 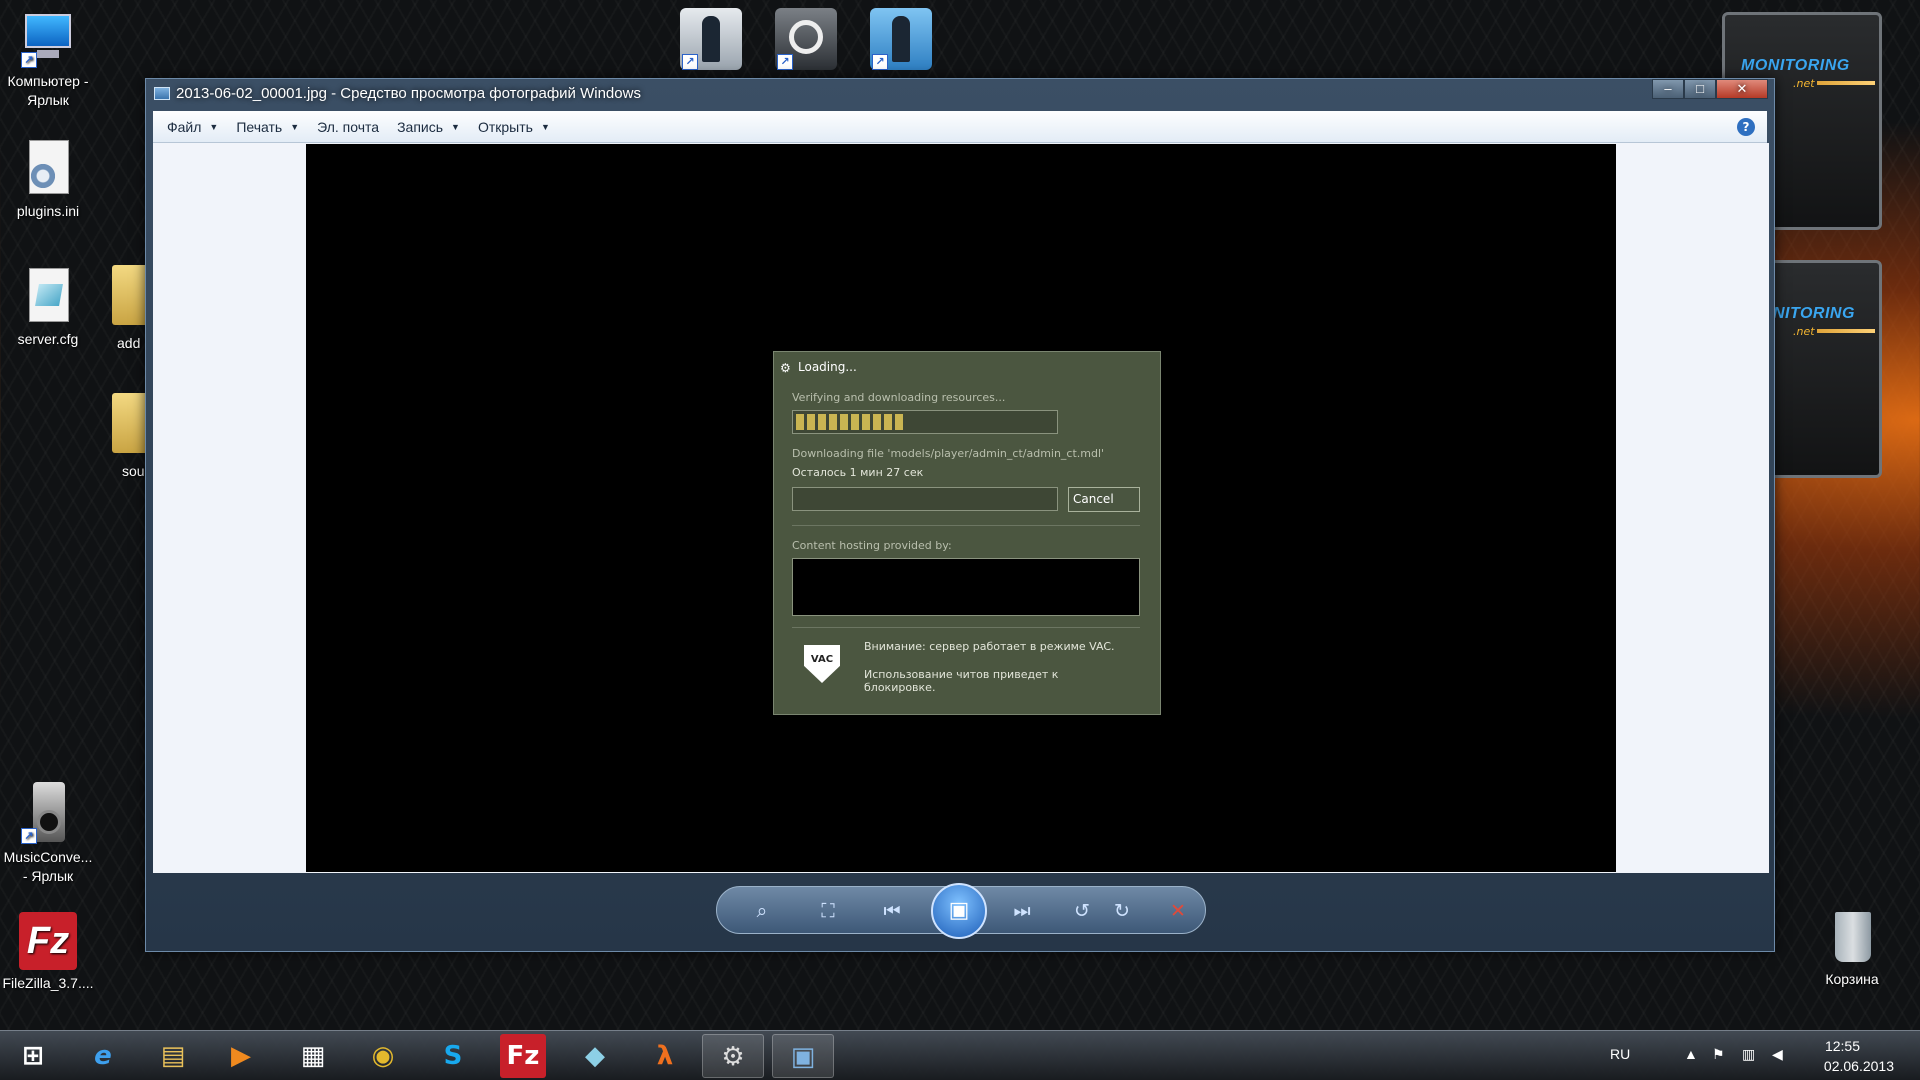 What do you see at coordinates (1804, 331) in the screenshot?
I see `widget-sub: .net` at bounding box center [1804, 331].